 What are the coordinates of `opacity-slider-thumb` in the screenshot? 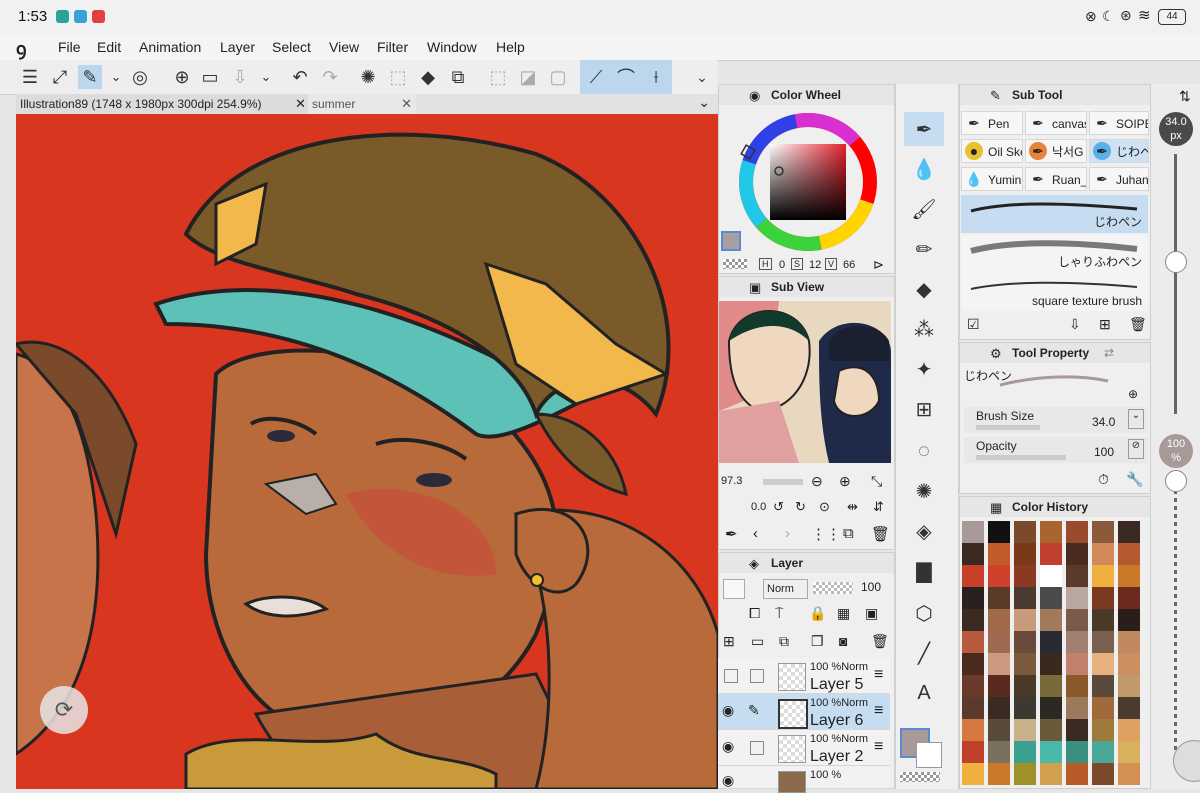 It's located at (1176, 481).